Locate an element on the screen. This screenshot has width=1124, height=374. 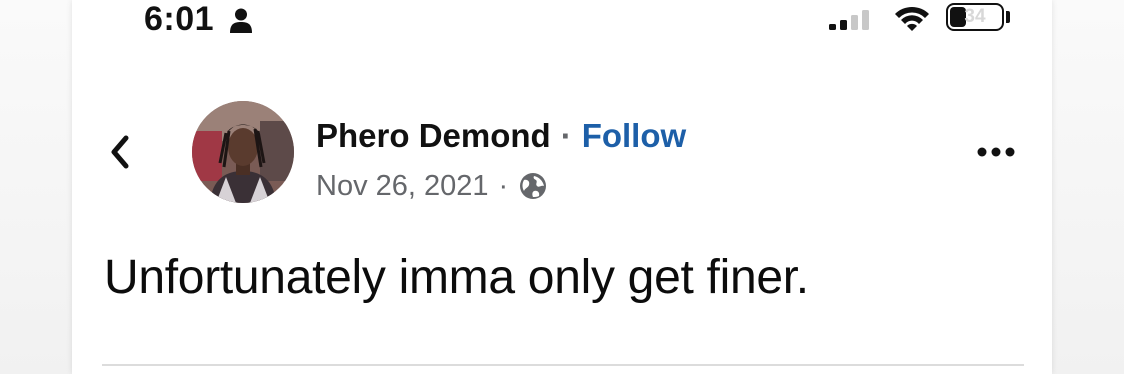
status-time: 6:01 is located at coordinates (179, 19).